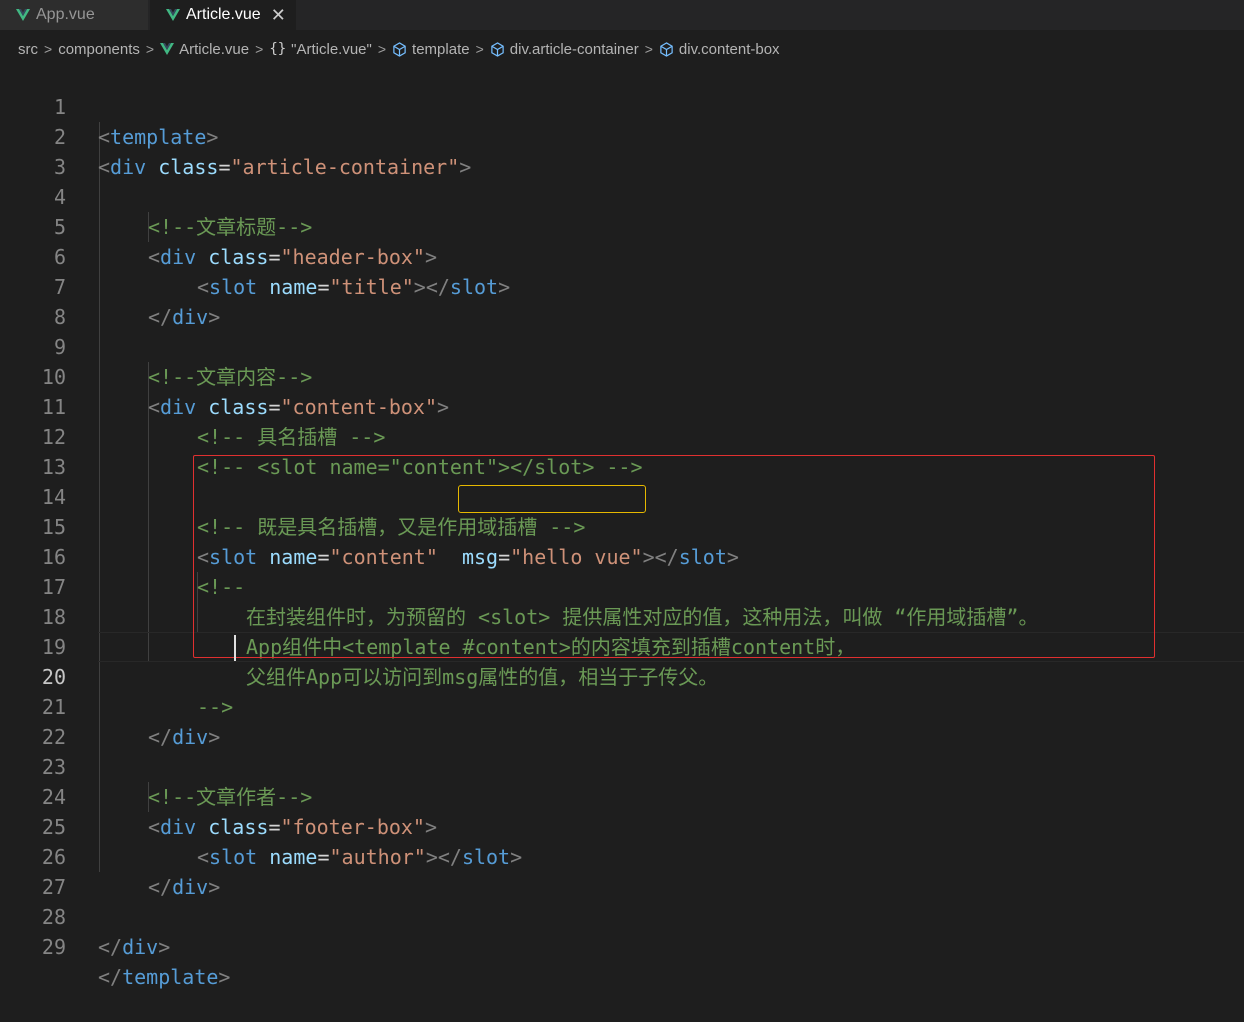 Image resolution: width=1244 pixels, height=1022 pixels. Describe the element at coordinates (622, 765) in the screenshot. I see `code-line: 23 <!--文章作者-->` at that location.